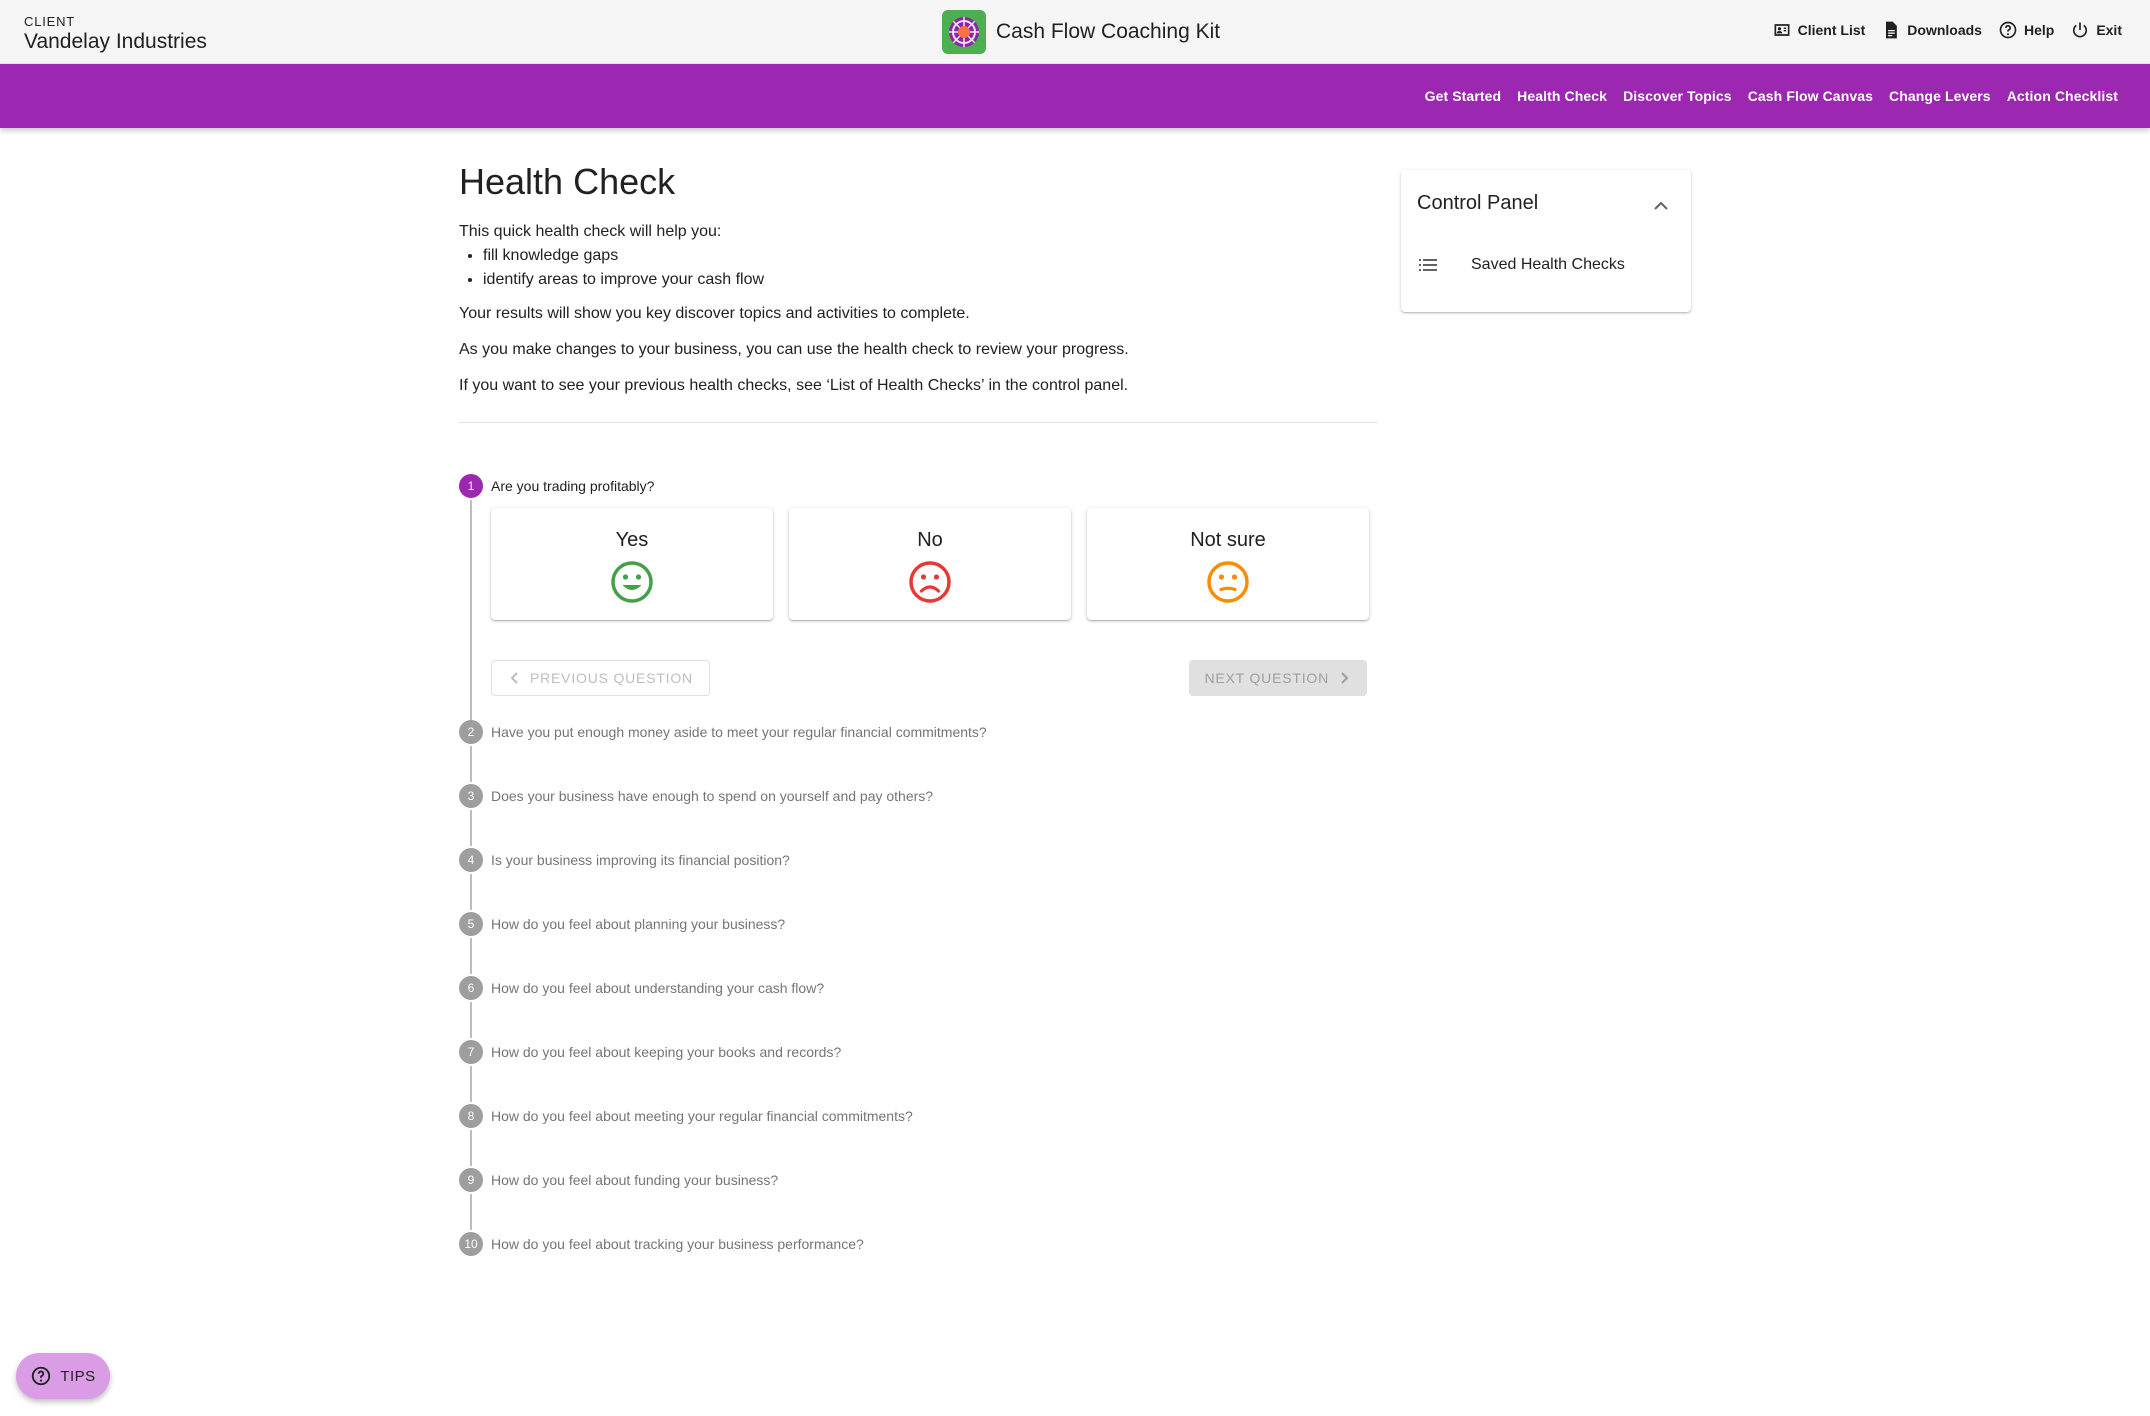 The image size is (2150, 1416). Describe the element at coordinates (632, 582) in the screenshot. I see `happy-face-icon` at that location.